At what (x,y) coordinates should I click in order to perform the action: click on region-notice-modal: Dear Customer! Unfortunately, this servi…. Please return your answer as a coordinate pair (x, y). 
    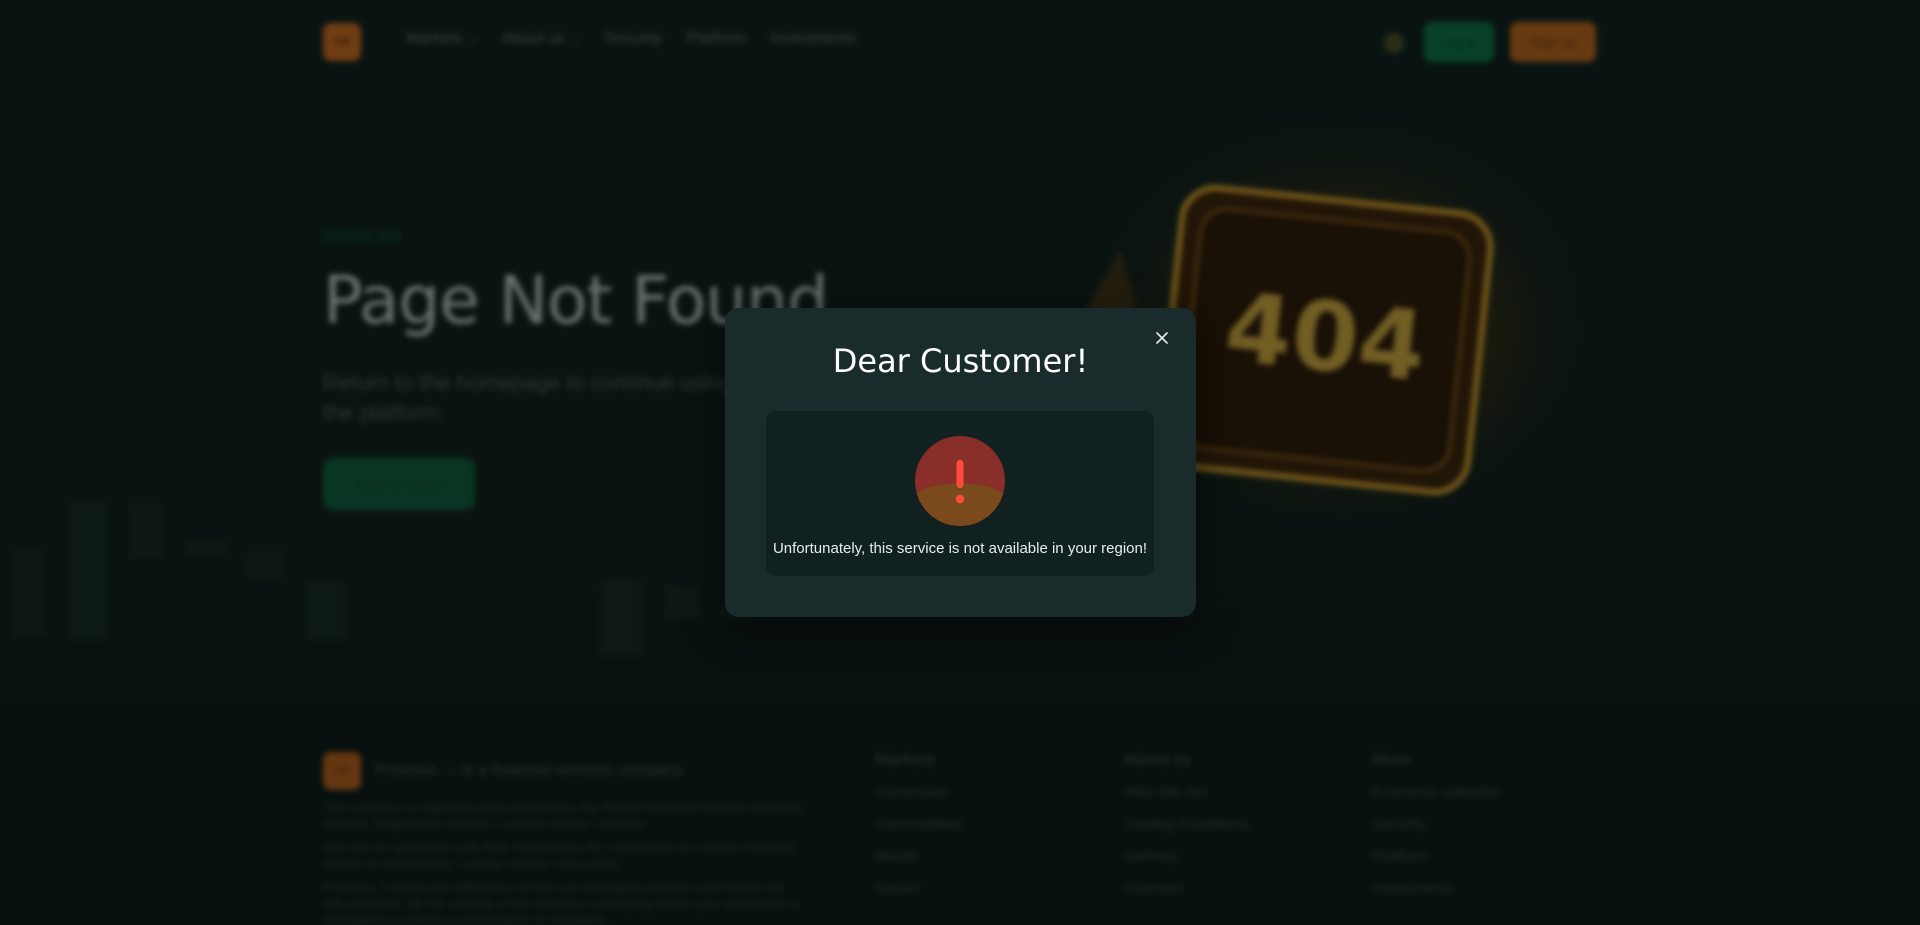
    Looking at the image, I should click on (960, 462).